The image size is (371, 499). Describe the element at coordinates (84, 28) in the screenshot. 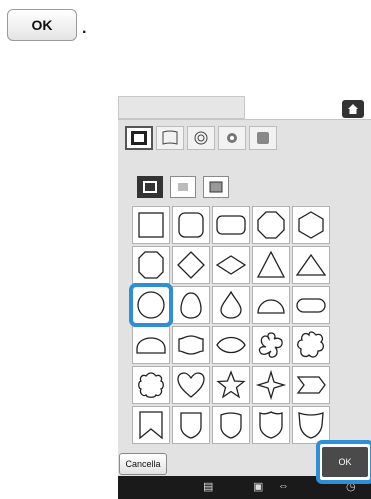

I see `instruction-period: .` at that location.